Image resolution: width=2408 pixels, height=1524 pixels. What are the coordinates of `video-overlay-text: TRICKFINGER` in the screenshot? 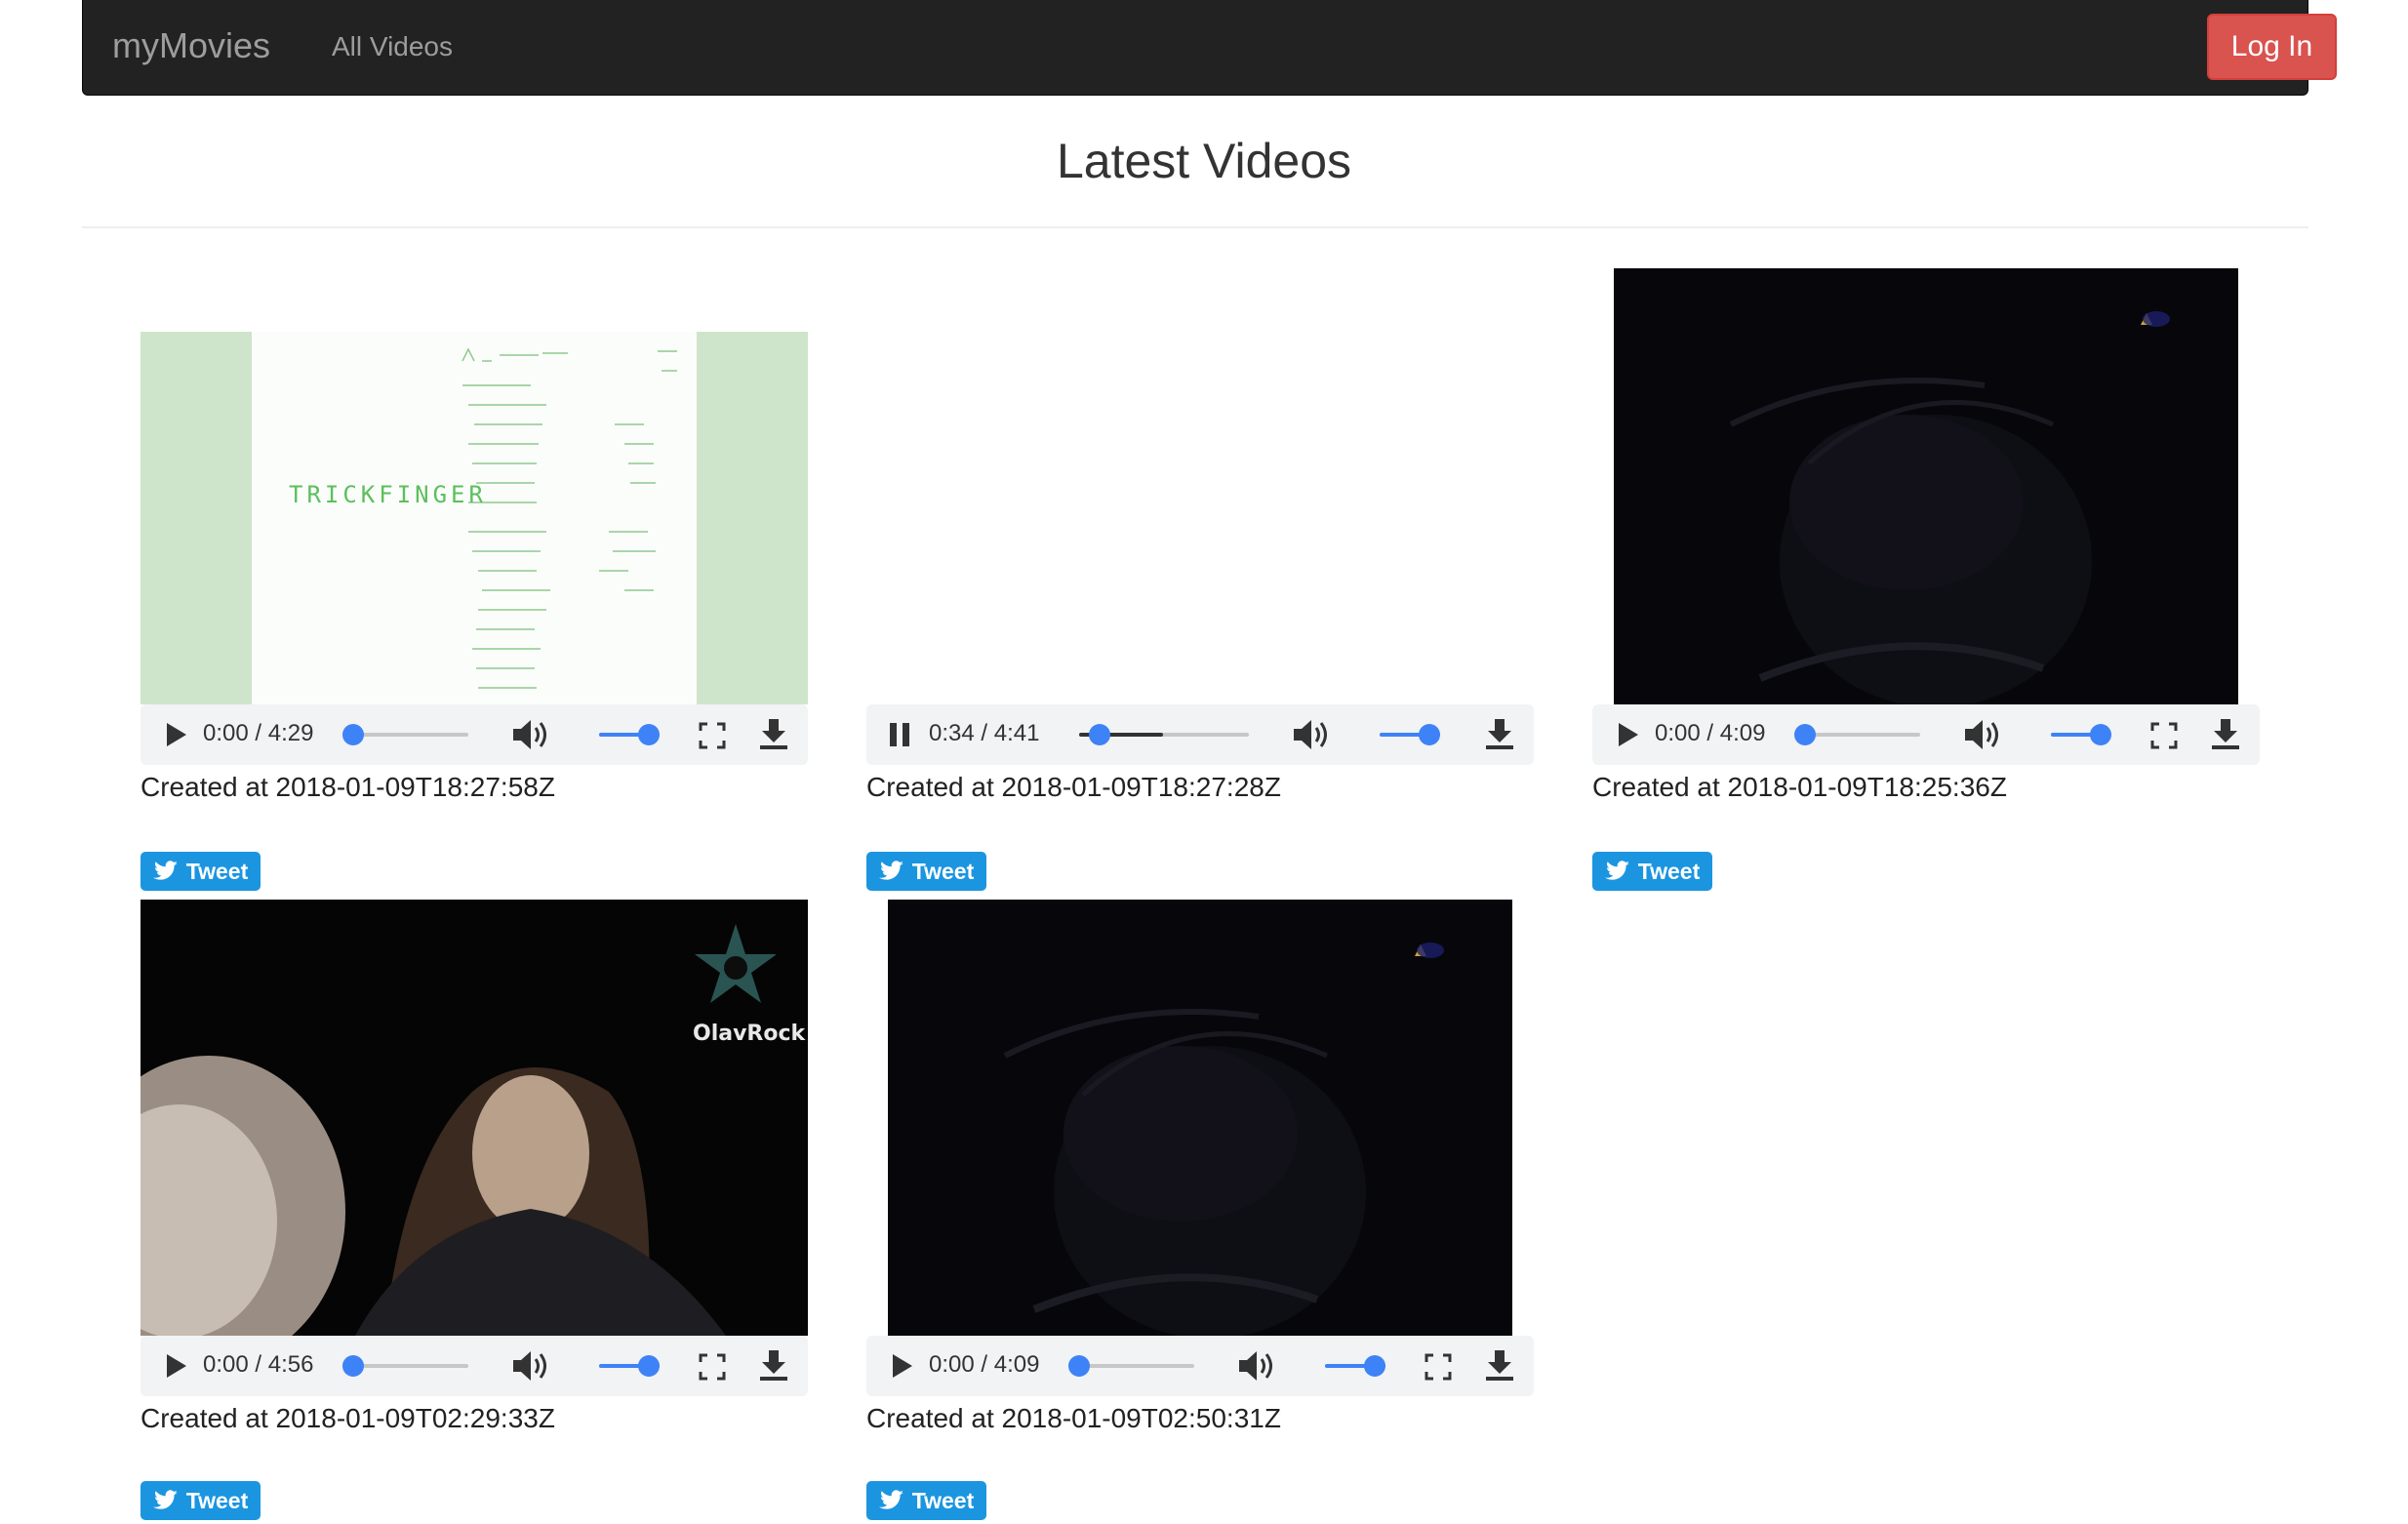 It's located at (388, 495).